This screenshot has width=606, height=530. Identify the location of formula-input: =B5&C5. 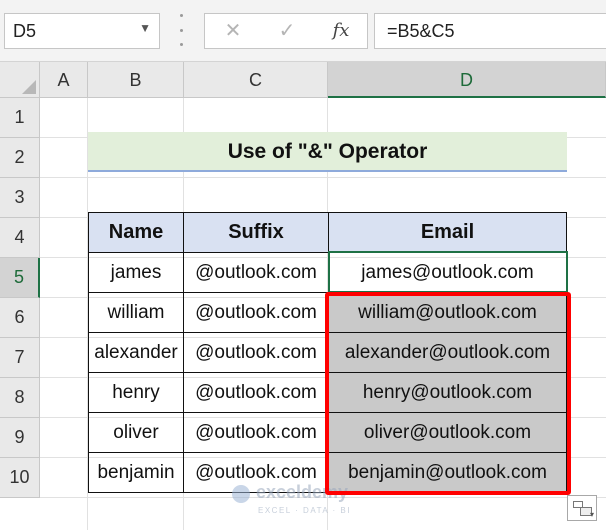
(490, 31).